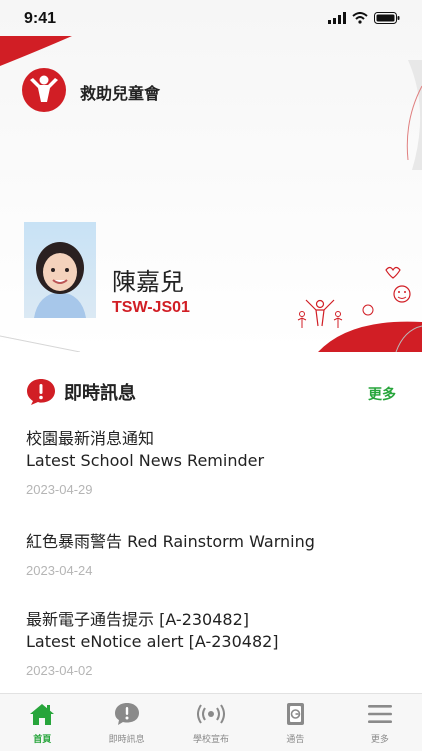 The width and height of the screenshot is (422, 751). Describe the element at coordinates (120, 93) in the screenshot. I see `org-name: 救助兒童會` at that location.